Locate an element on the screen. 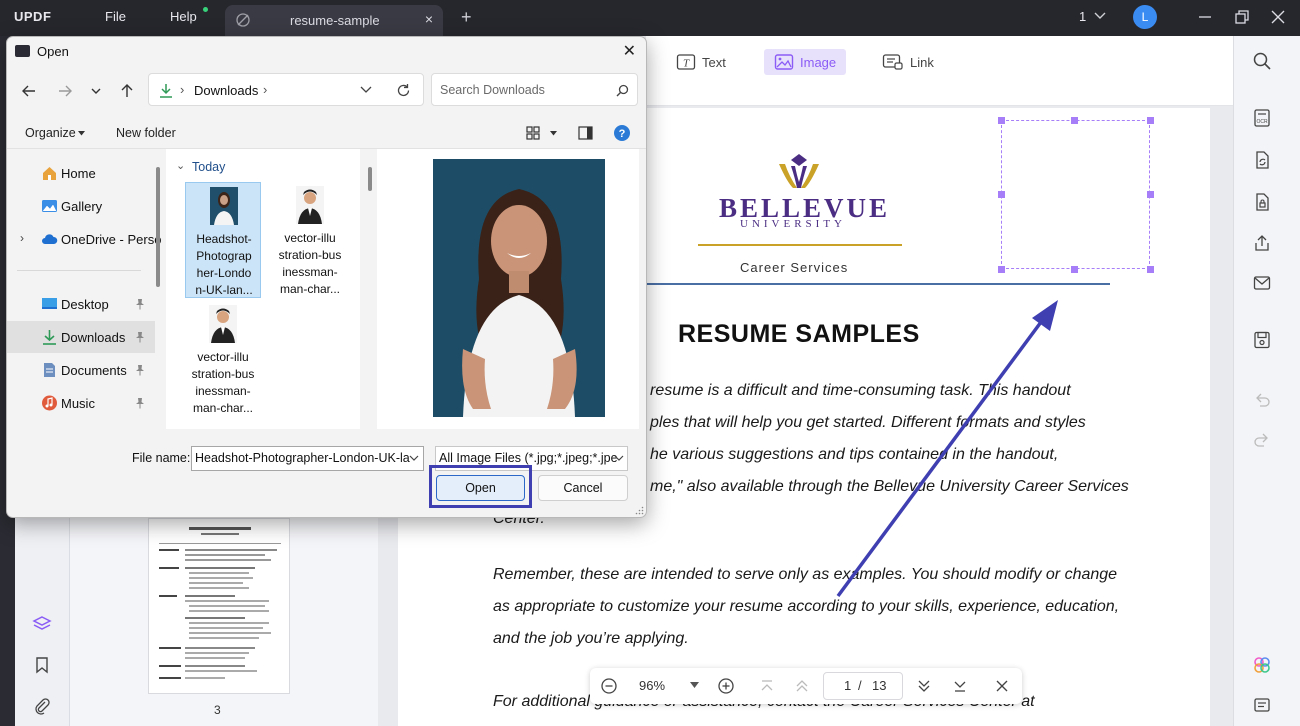  nav-item-gallery: Gallery is located at coordinates (81, 206).